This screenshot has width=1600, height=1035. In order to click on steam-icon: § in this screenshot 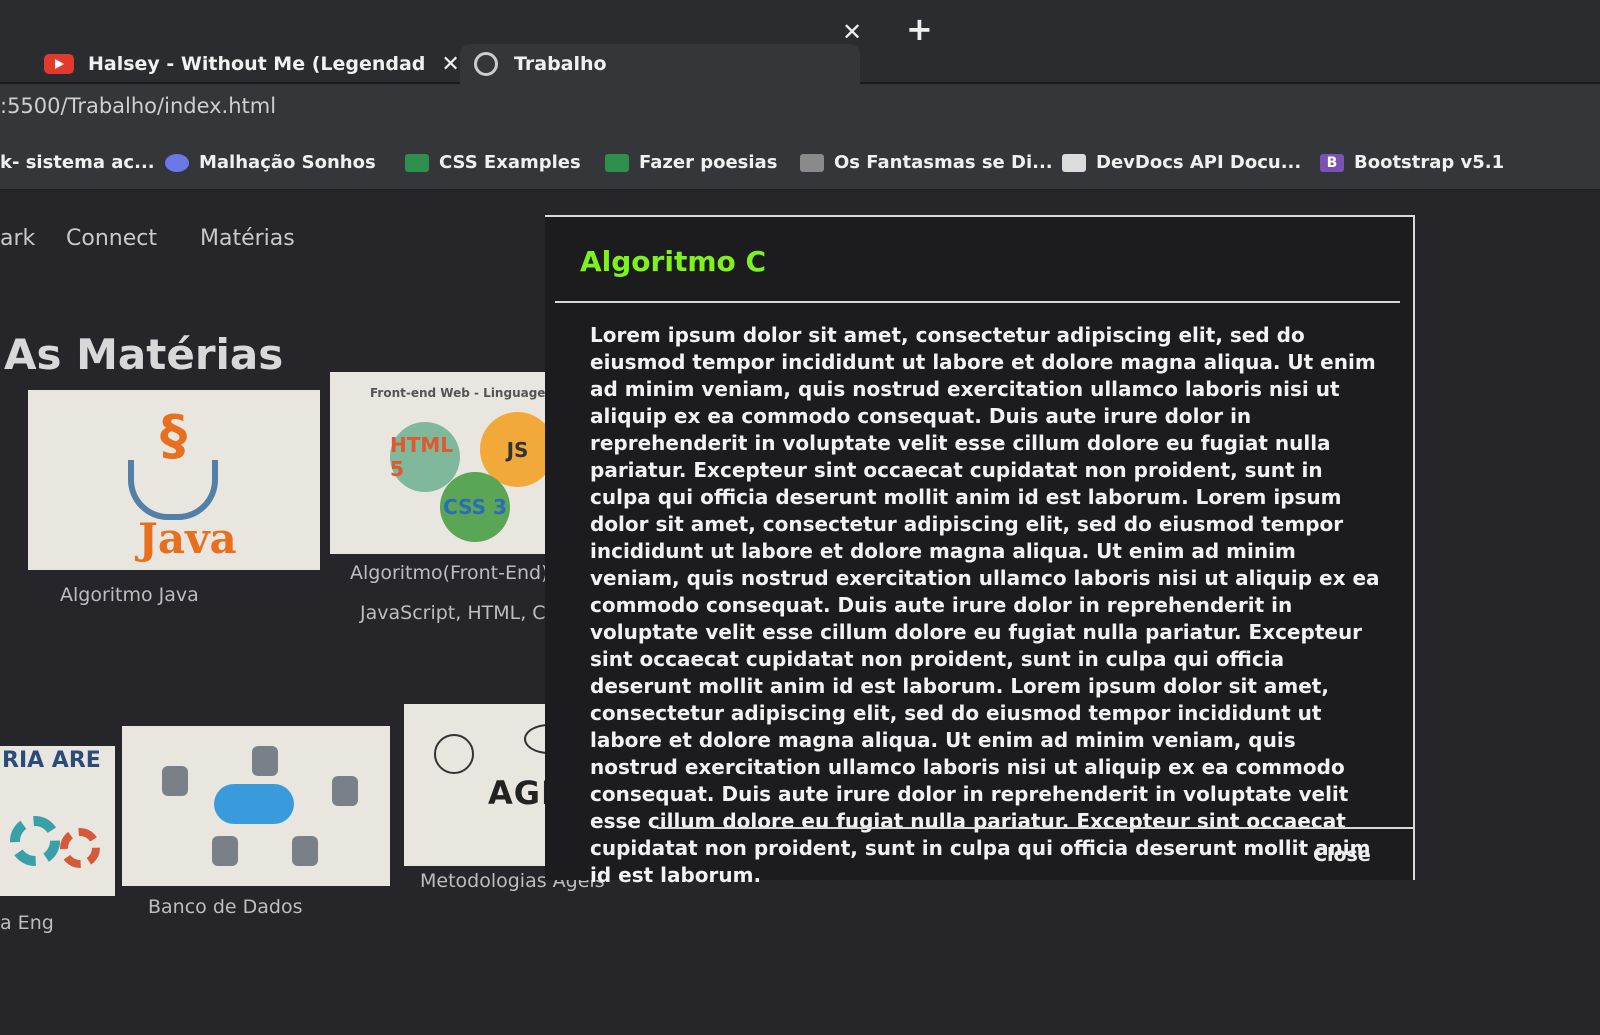, I will do `click(173, 435)`.